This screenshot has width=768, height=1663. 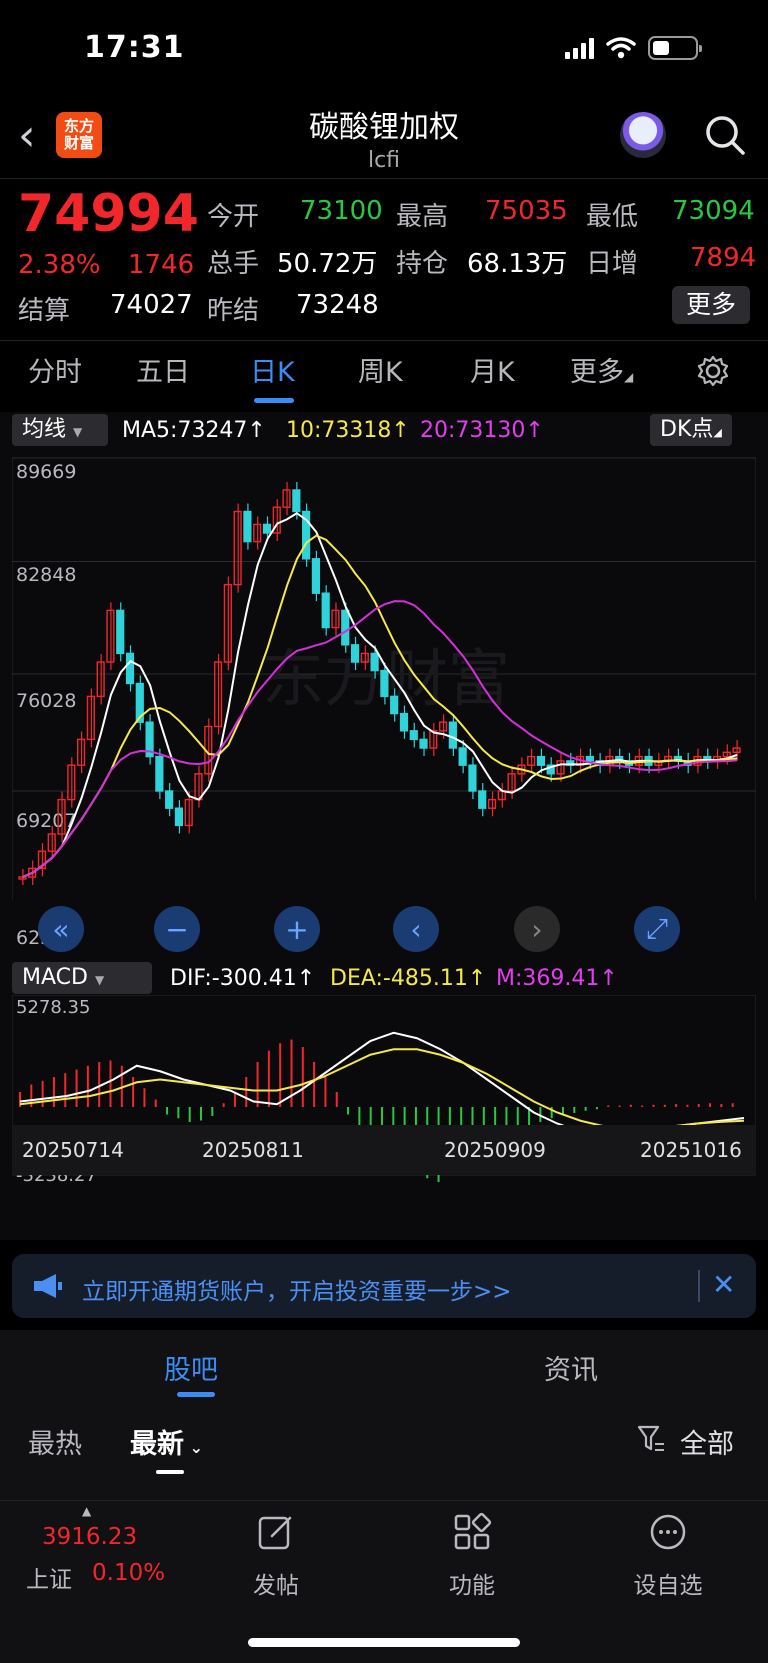 I want to click on indicator-selector: MACD ▼, so click(x=82, y=978).